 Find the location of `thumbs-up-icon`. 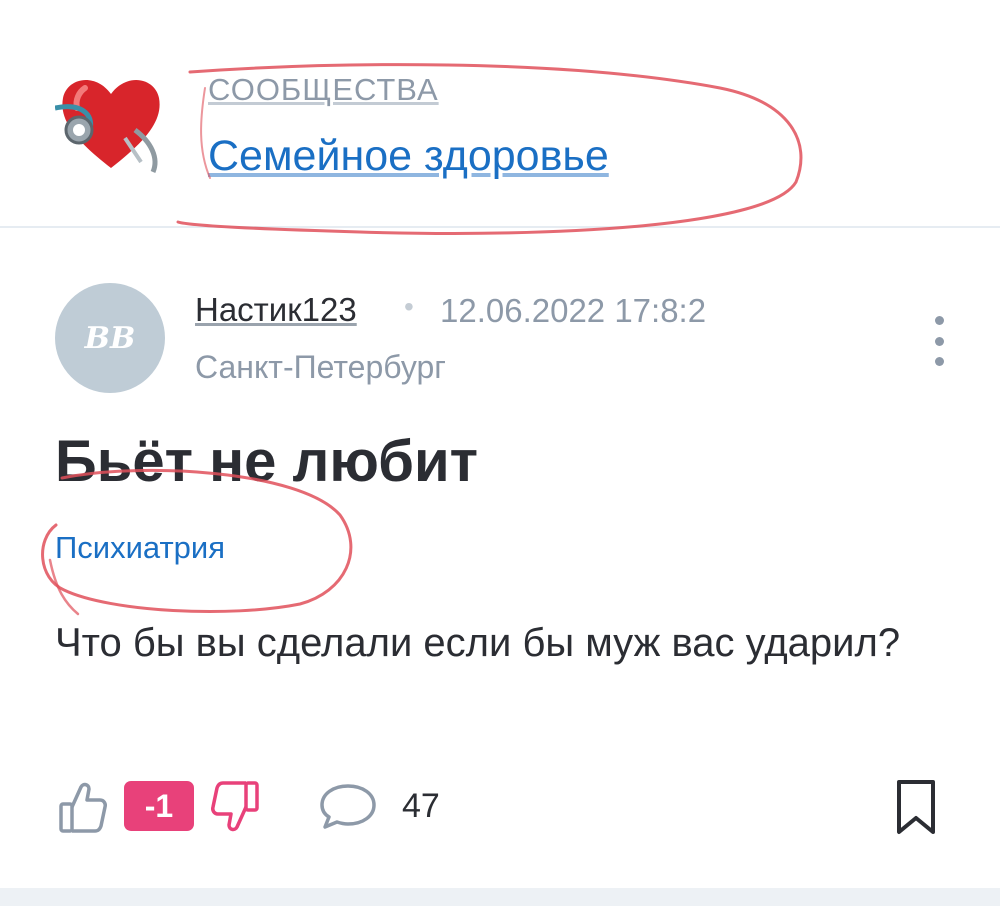

thumbs-up-icon is located at coordinates (83, 807).